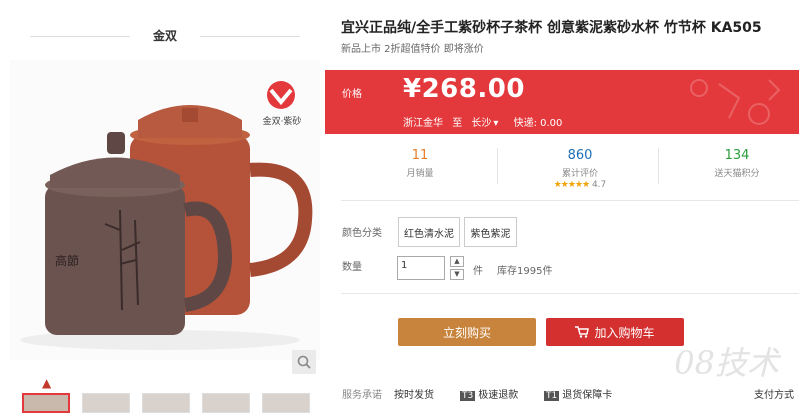  I want to click on stock-count: 库存1995件, so click(525, 271).